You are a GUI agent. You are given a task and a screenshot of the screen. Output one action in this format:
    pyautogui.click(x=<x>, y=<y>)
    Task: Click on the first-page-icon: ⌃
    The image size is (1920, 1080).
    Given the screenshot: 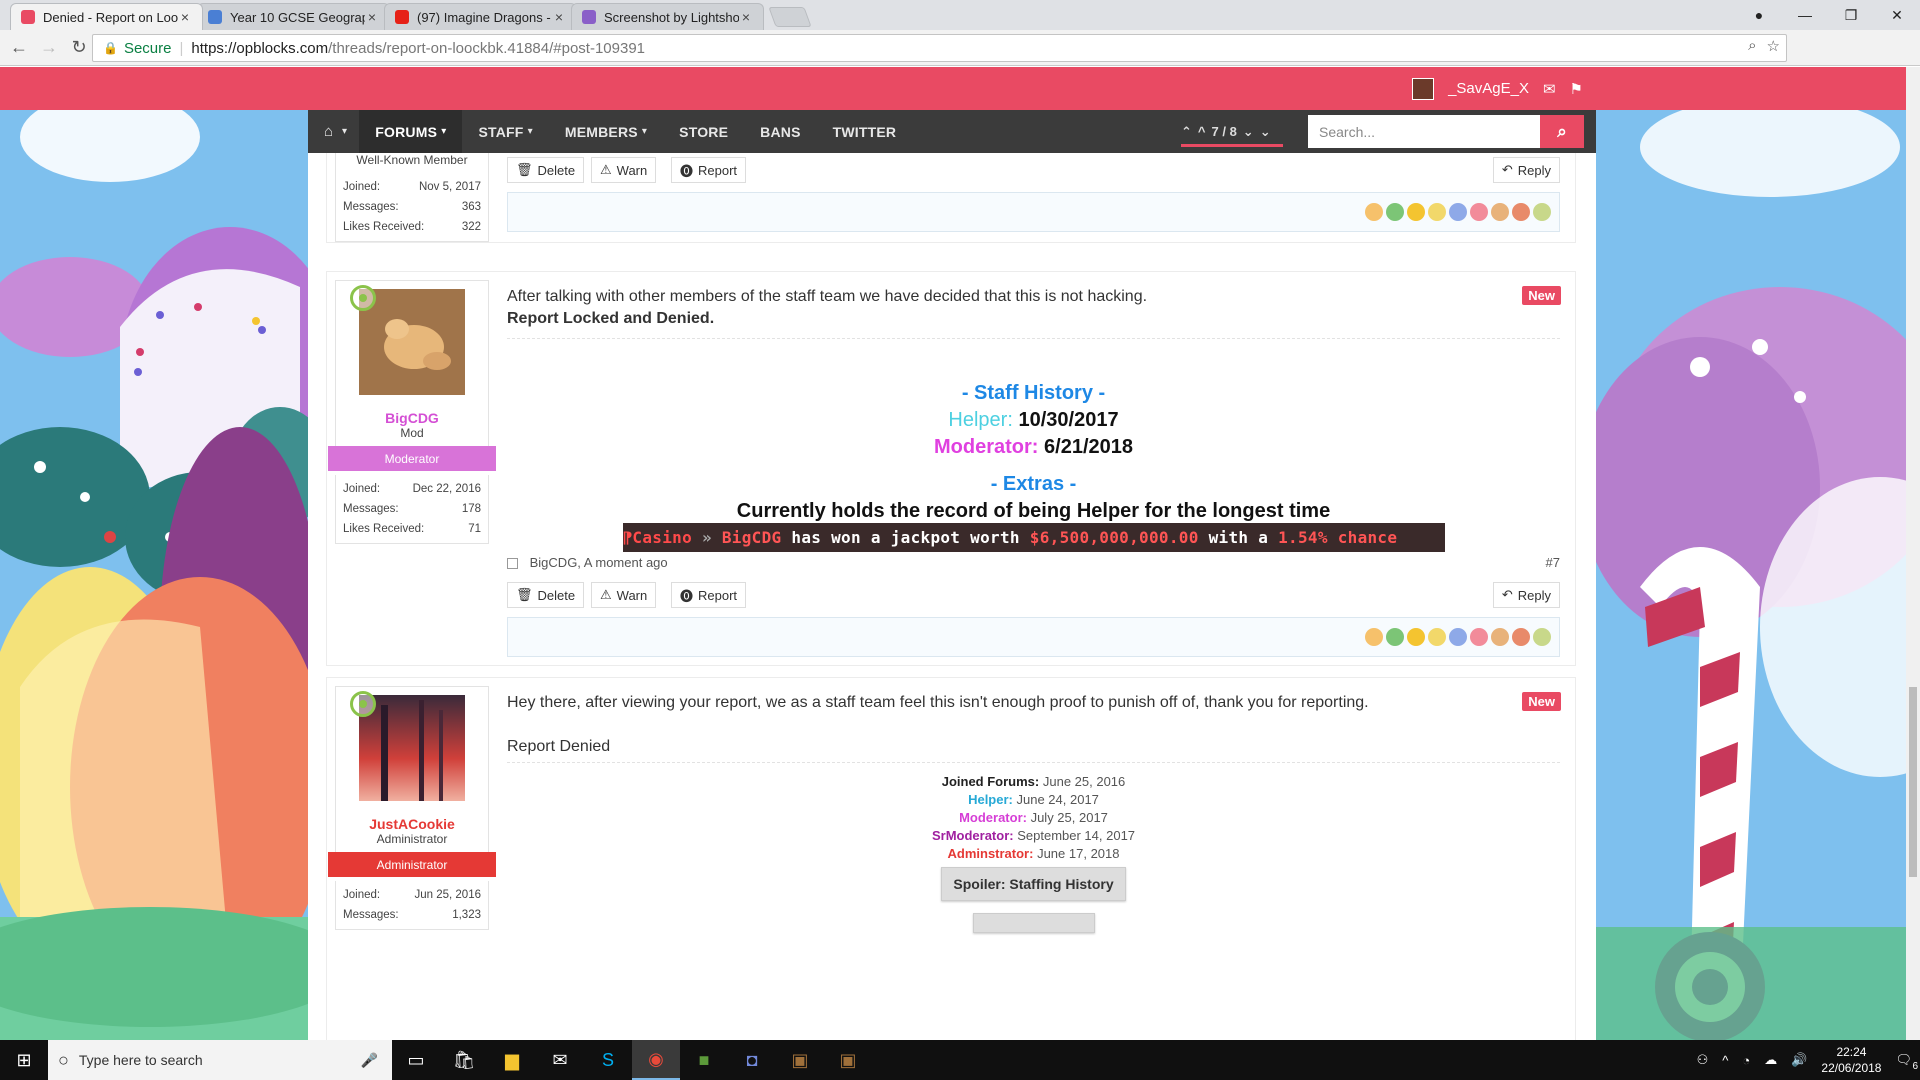 What is the action you would take?
    pyautogui.click(x=1186, y=132)
    